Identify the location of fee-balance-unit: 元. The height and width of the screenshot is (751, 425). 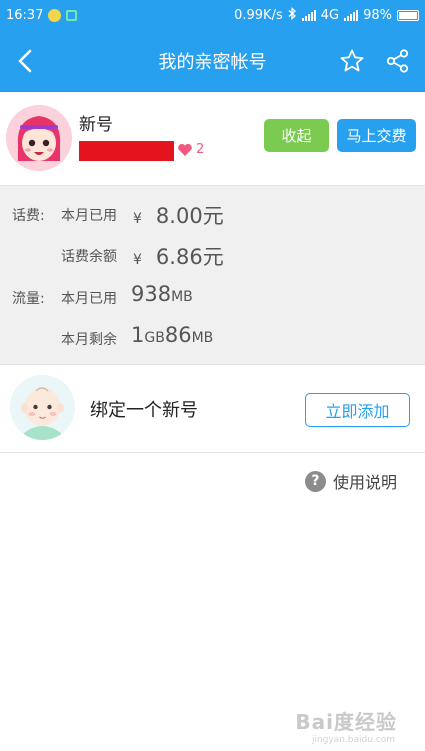
(213, 257).